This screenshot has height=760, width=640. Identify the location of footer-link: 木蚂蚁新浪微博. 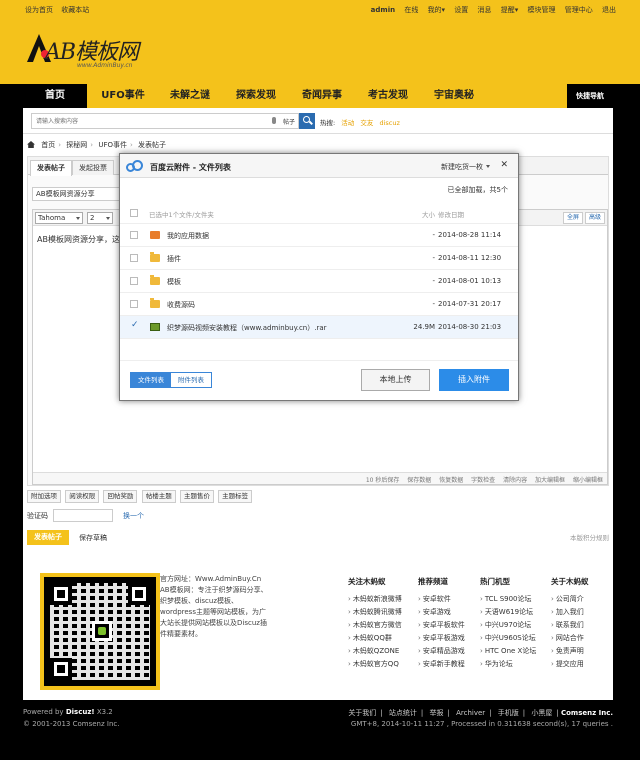
(375, 599).